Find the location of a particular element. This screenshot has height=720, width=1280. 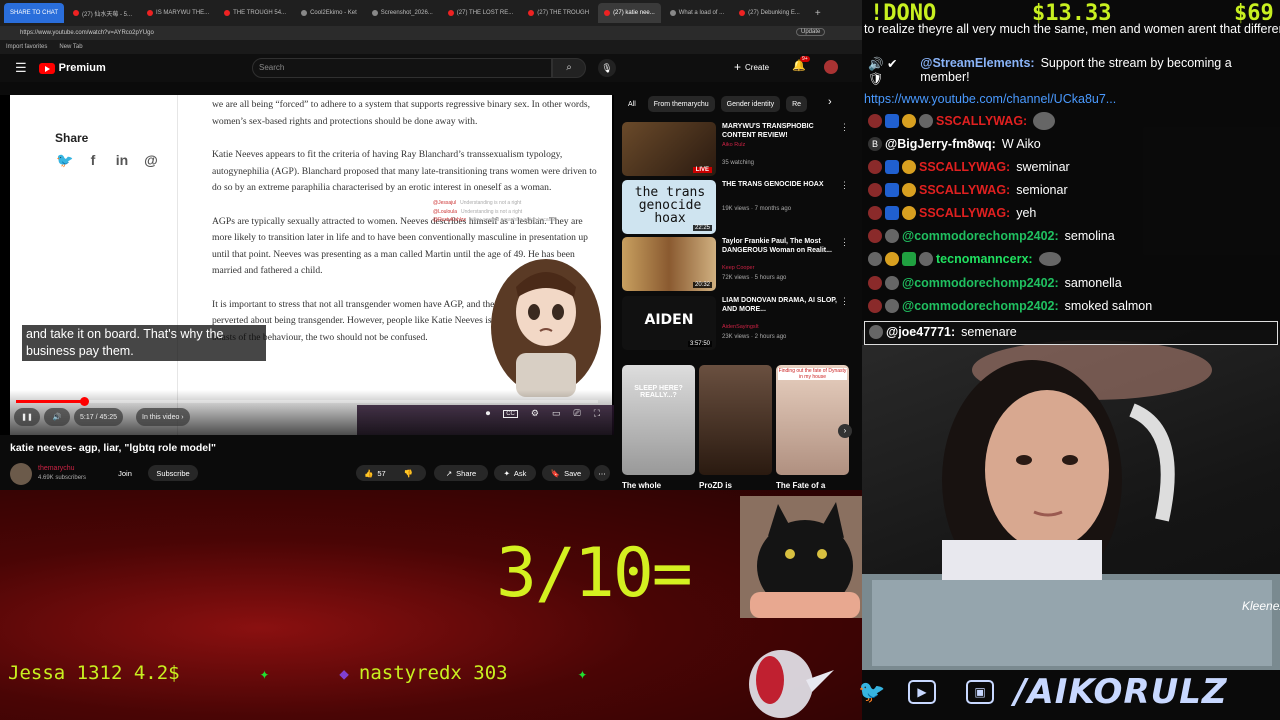

microphone-icon: 🎙 is located at coordinates (607, 68).